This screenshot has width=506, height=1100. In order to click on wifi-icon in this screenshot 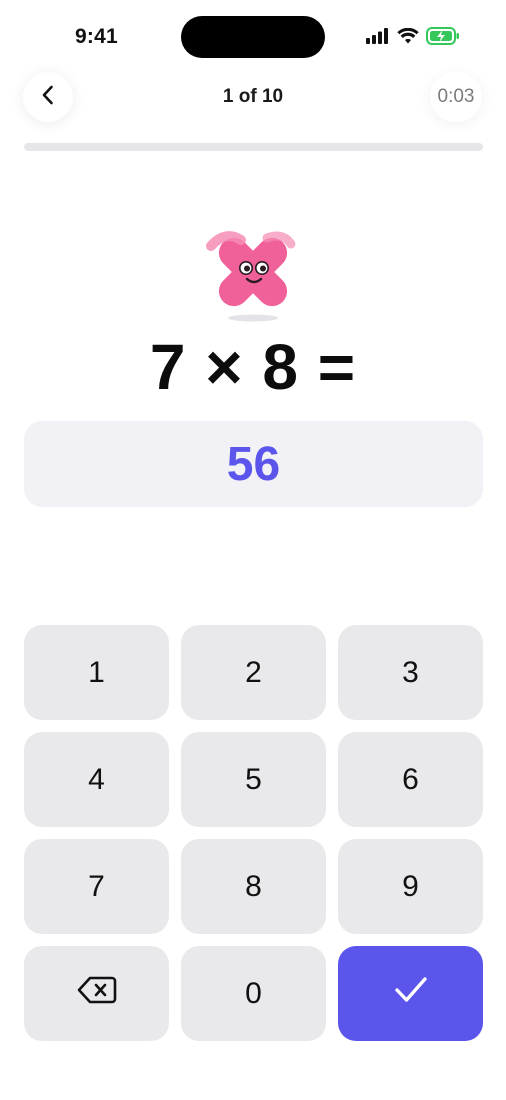, I will do `click(408, 36)`.